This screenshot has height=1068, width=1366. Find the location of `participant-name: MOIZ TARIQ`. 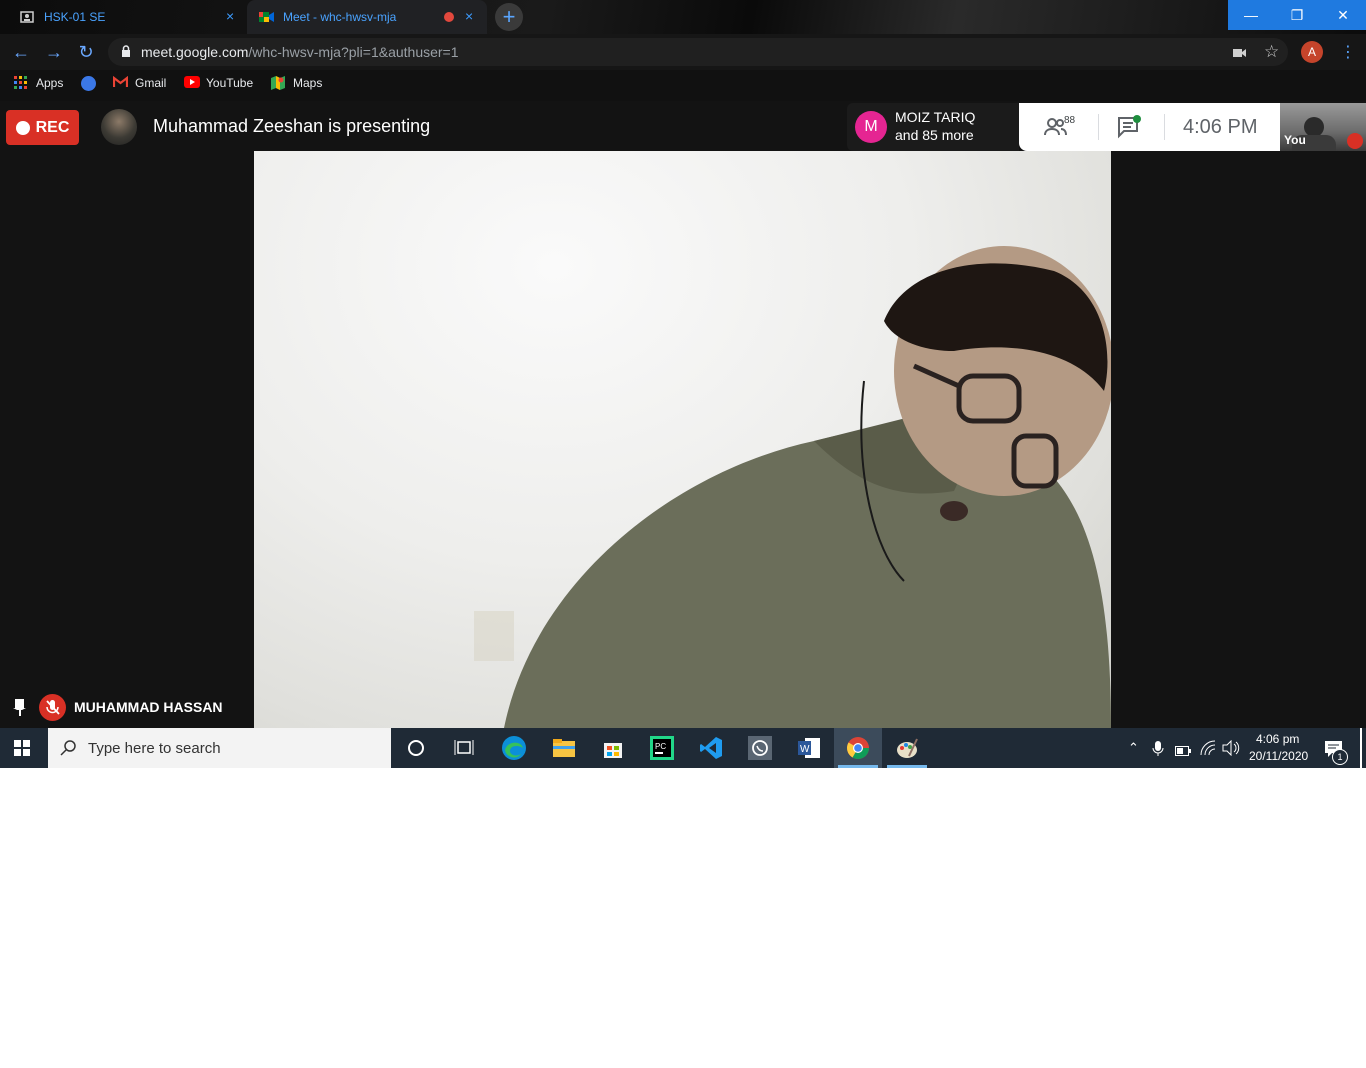

participant-name: MOIZ TARIQ is located at coordinates (935, 117).